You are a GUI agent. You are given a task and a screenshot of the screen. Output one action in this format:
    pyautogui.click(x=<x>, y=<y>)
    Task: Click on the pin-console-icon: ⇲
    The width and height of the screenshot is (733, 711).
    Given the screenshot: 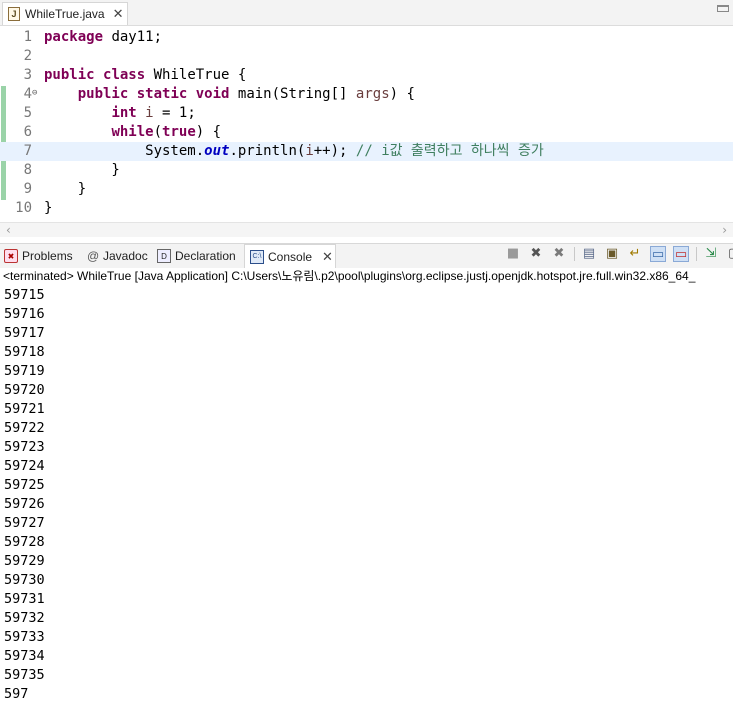 What is the action you would take?
    pyautogui.click(x=711, y=254)
    